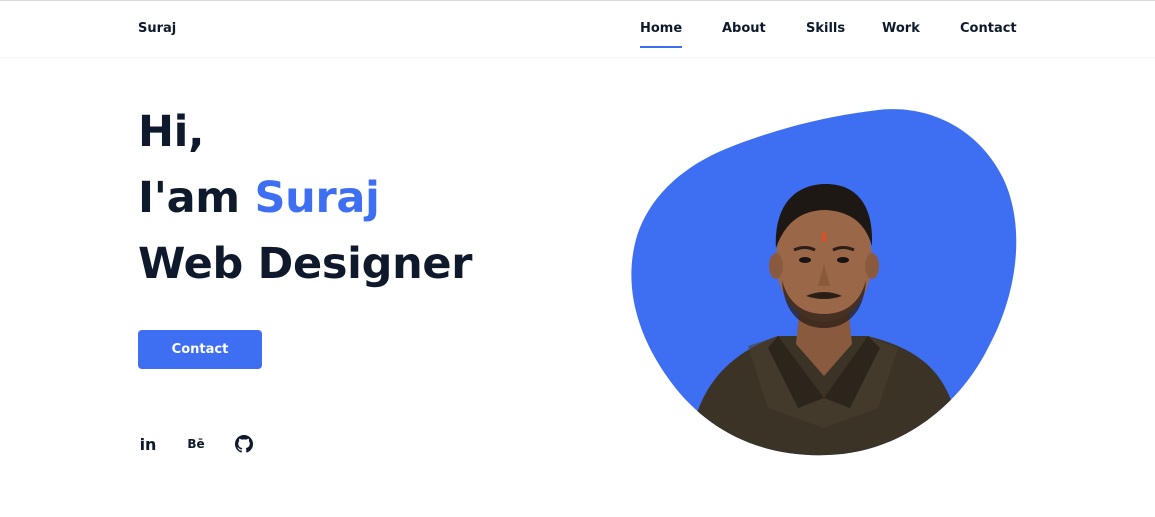 Image resolution: width=1155 pixels, height=517 pixels. Describe the element at coordinates (988, 28) in the screenshot. I see `nav-contact: Contact` at that location.